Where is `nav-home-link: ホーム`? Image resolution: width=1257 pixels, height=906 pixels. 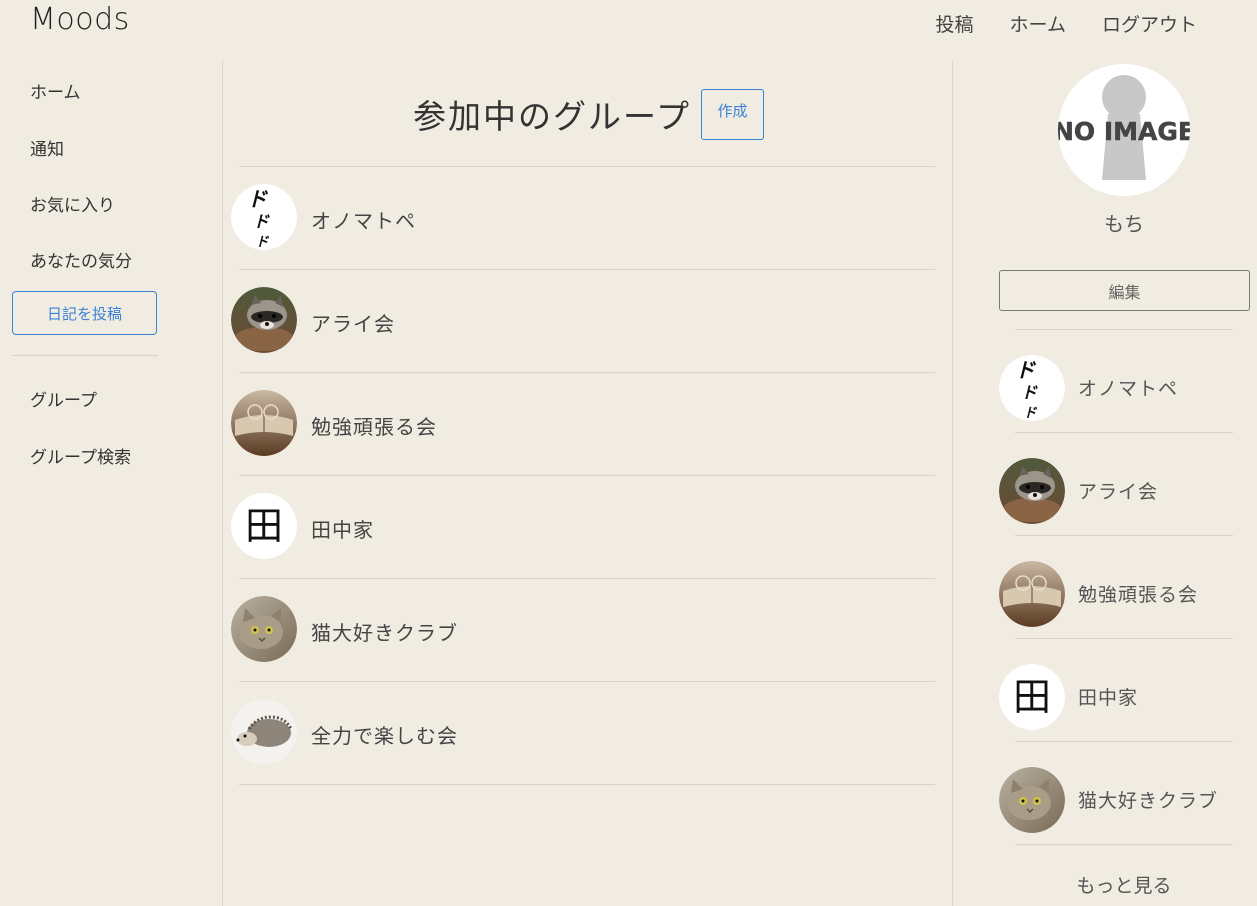 nav-home-link: ホーム is located at coordinates (1038, 23).